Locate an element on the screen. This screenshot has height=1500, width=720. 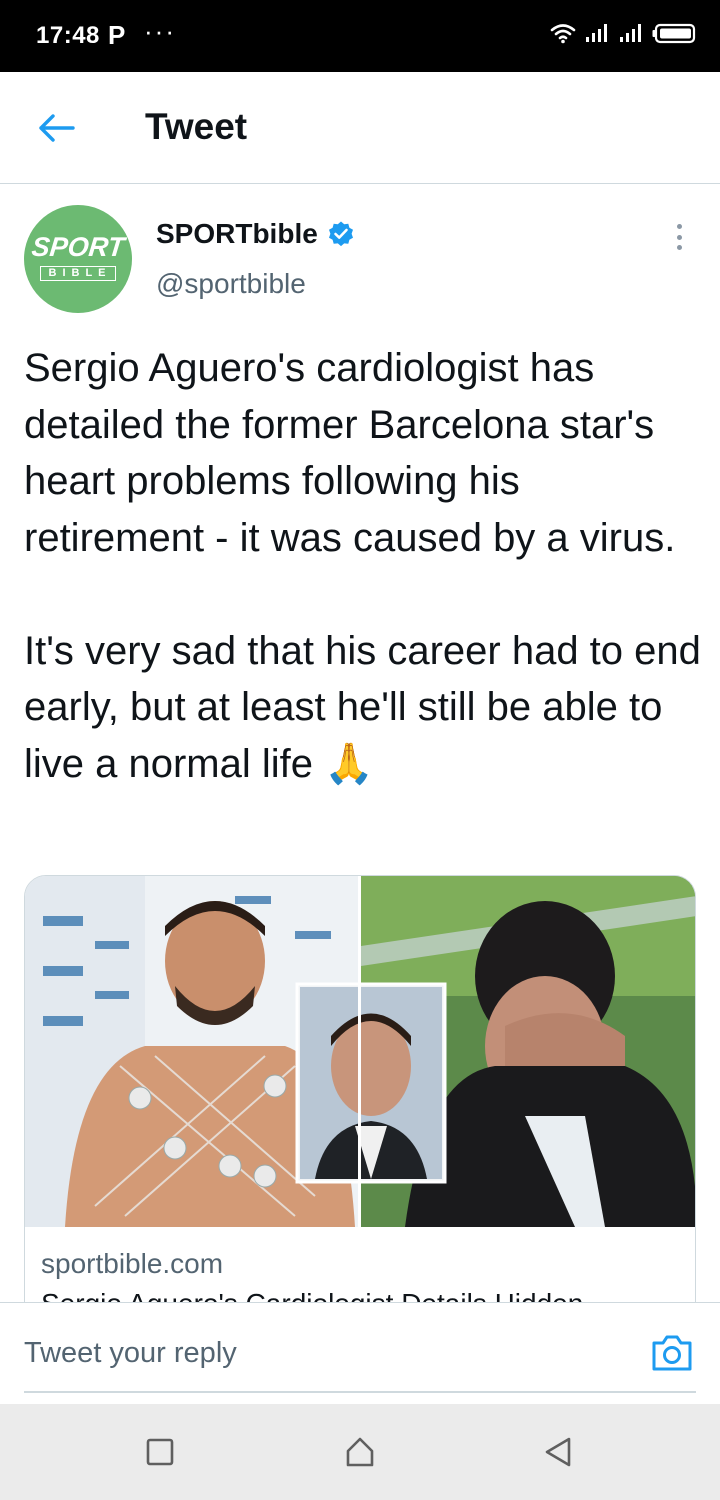
more-notifications-icon: ··· is located at coordinates (160, 31).